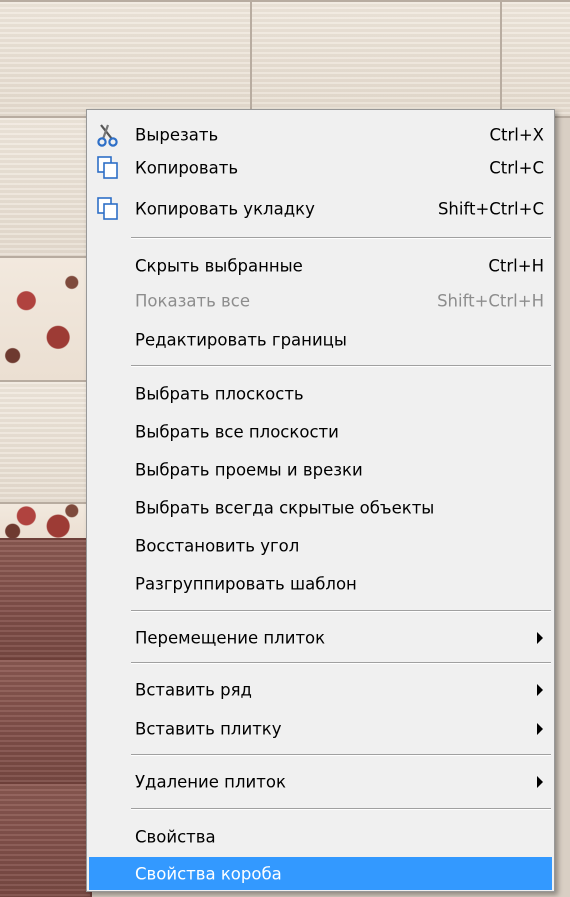 Image resolution: width=570 pixels, height=897 pixels. I want to click on menu-item-select-all-planes: Выбрать все плоскости, so click(320, 431).